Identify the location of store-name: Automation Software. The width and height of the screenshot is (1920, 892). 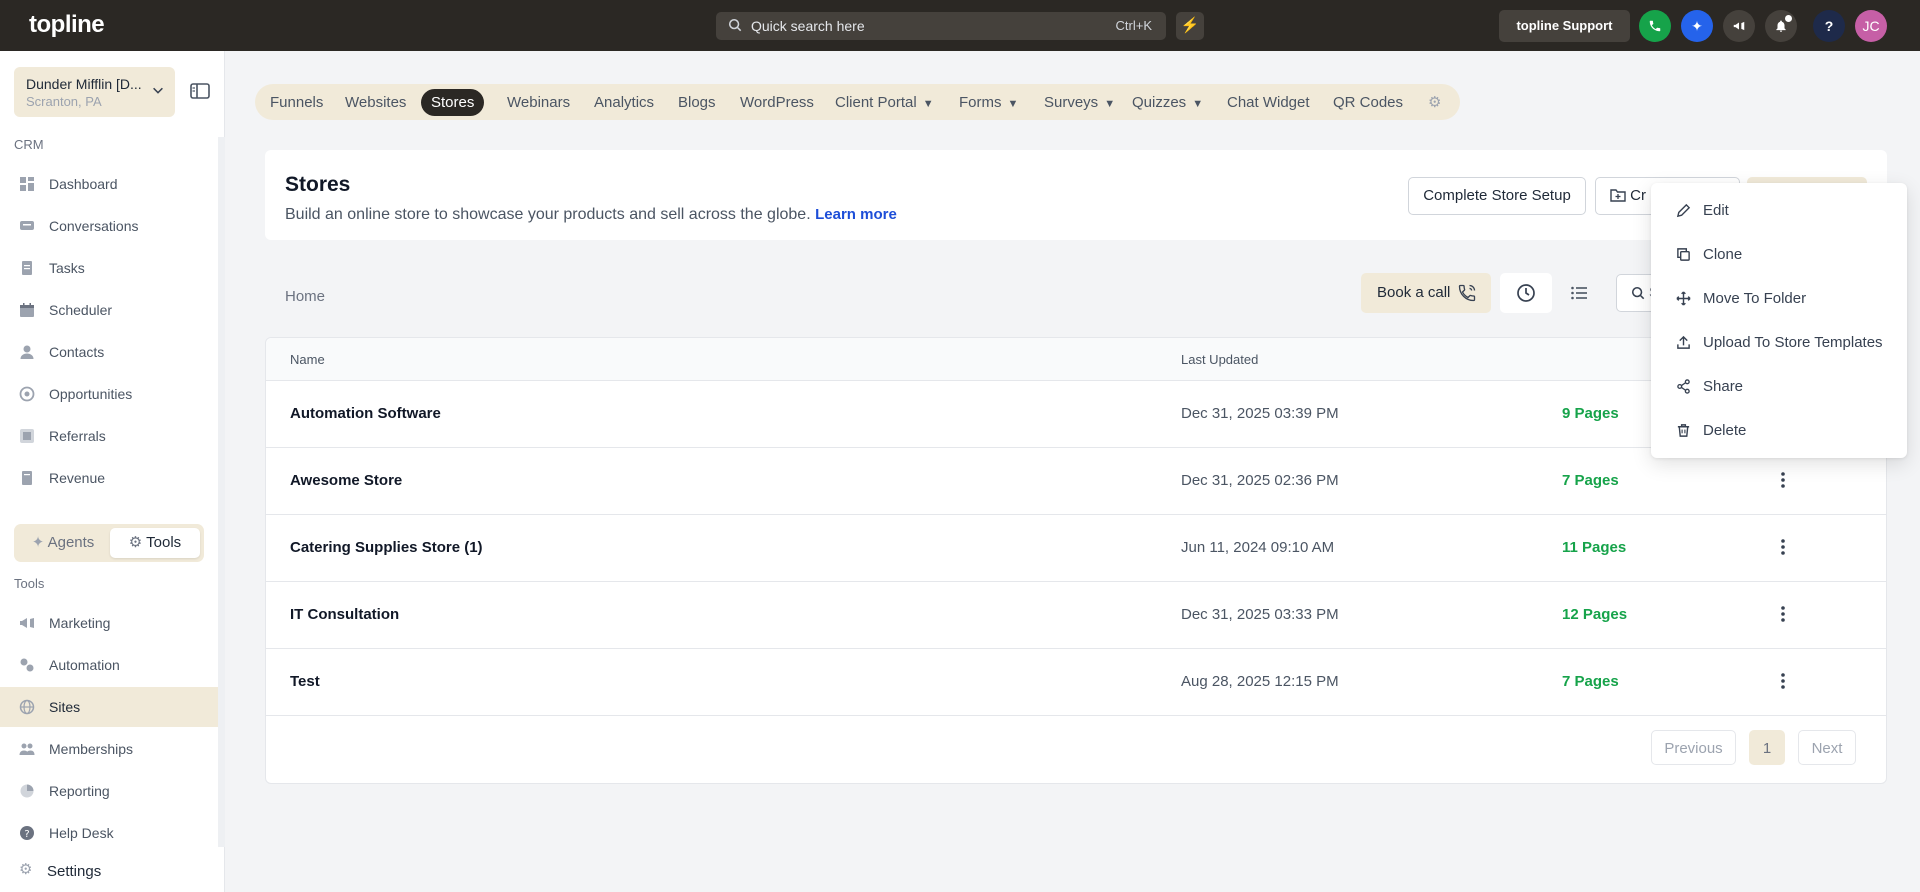
(365, 413).